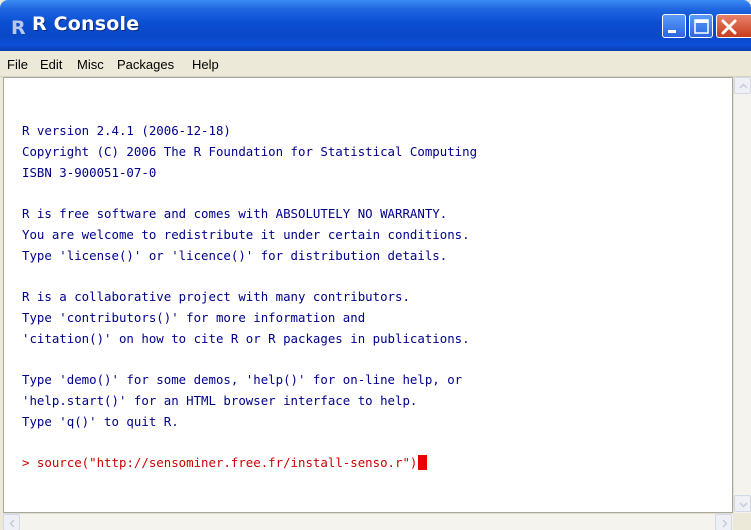  I want to click on maximize-button, so click(701, 26).